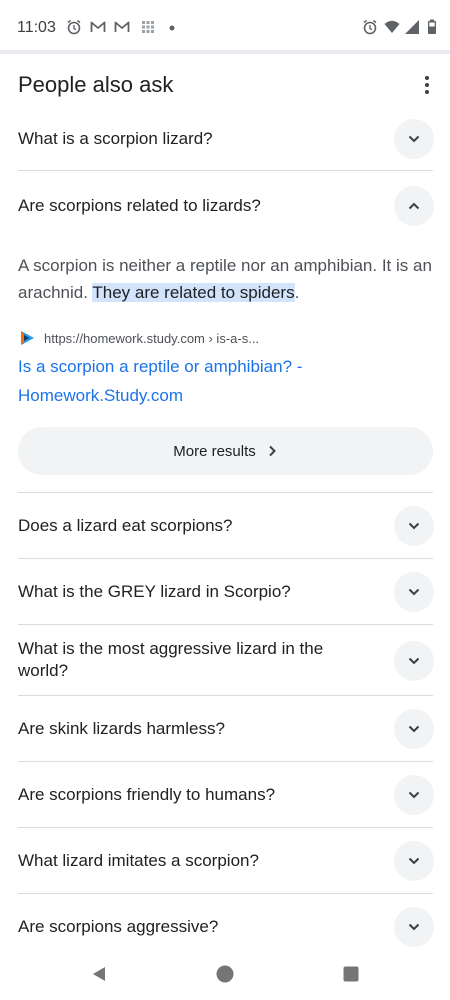  What do you see at coordinates (139, 205) in the screenshot?
I see `question-text: Are scorpions related to lizards?` at bounding box center [139, 205].